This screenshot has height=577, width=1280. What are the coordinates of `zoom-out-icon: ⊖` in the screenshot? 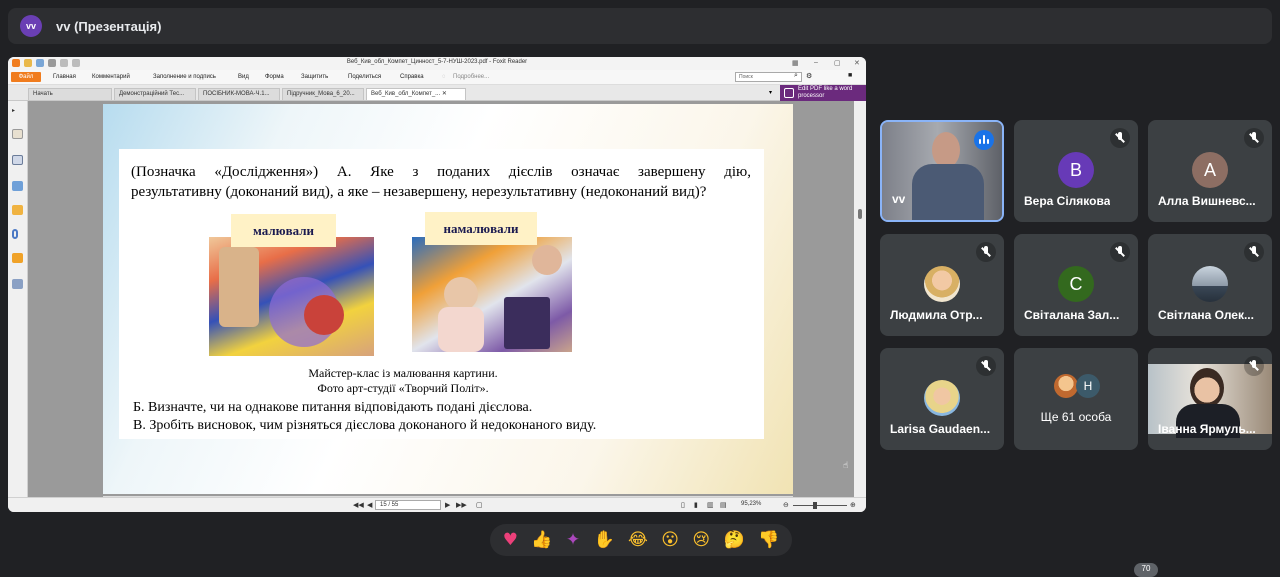 It's located at (786, 505).